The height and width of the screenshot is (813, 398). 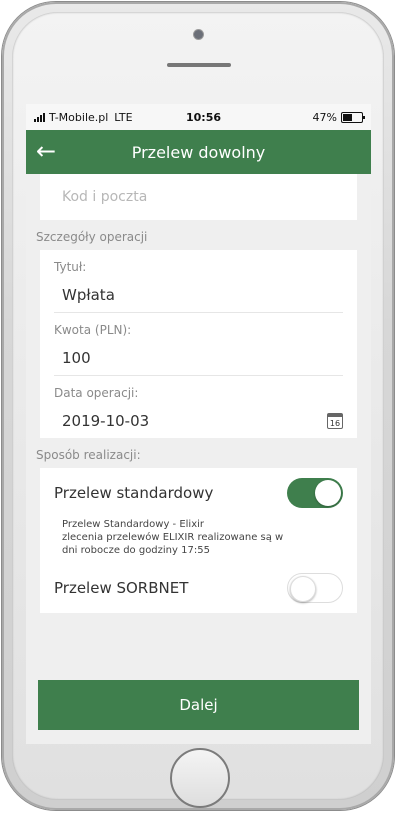 I want to click on earpiece-speaker, so click(x=199, y=65).